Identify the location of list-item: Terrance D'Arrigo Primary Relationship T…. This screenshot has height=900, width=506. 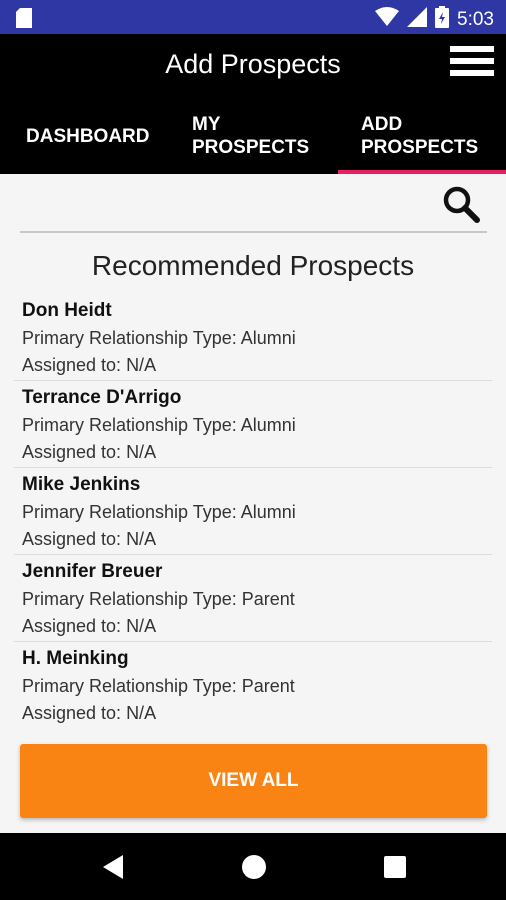
(253, 425).